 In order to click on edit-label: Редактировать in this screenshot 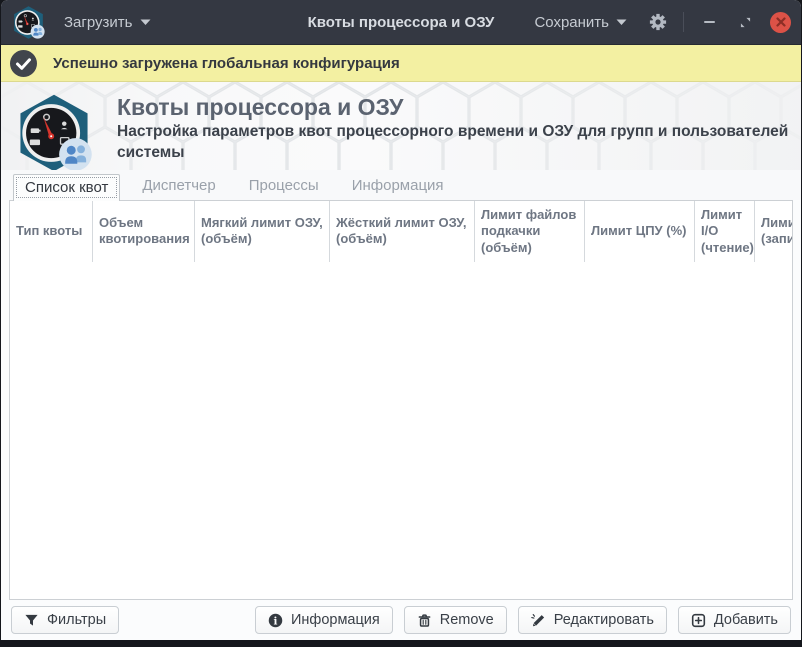, I will do `click(603, 620)`.